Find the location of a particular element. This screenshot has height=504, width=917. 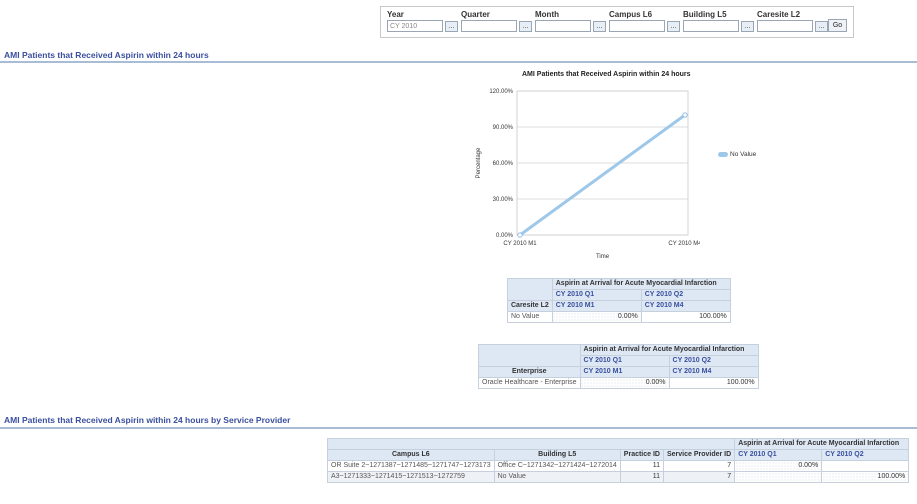

y-axis-label: Percentage is located at coordinates (479, 162).